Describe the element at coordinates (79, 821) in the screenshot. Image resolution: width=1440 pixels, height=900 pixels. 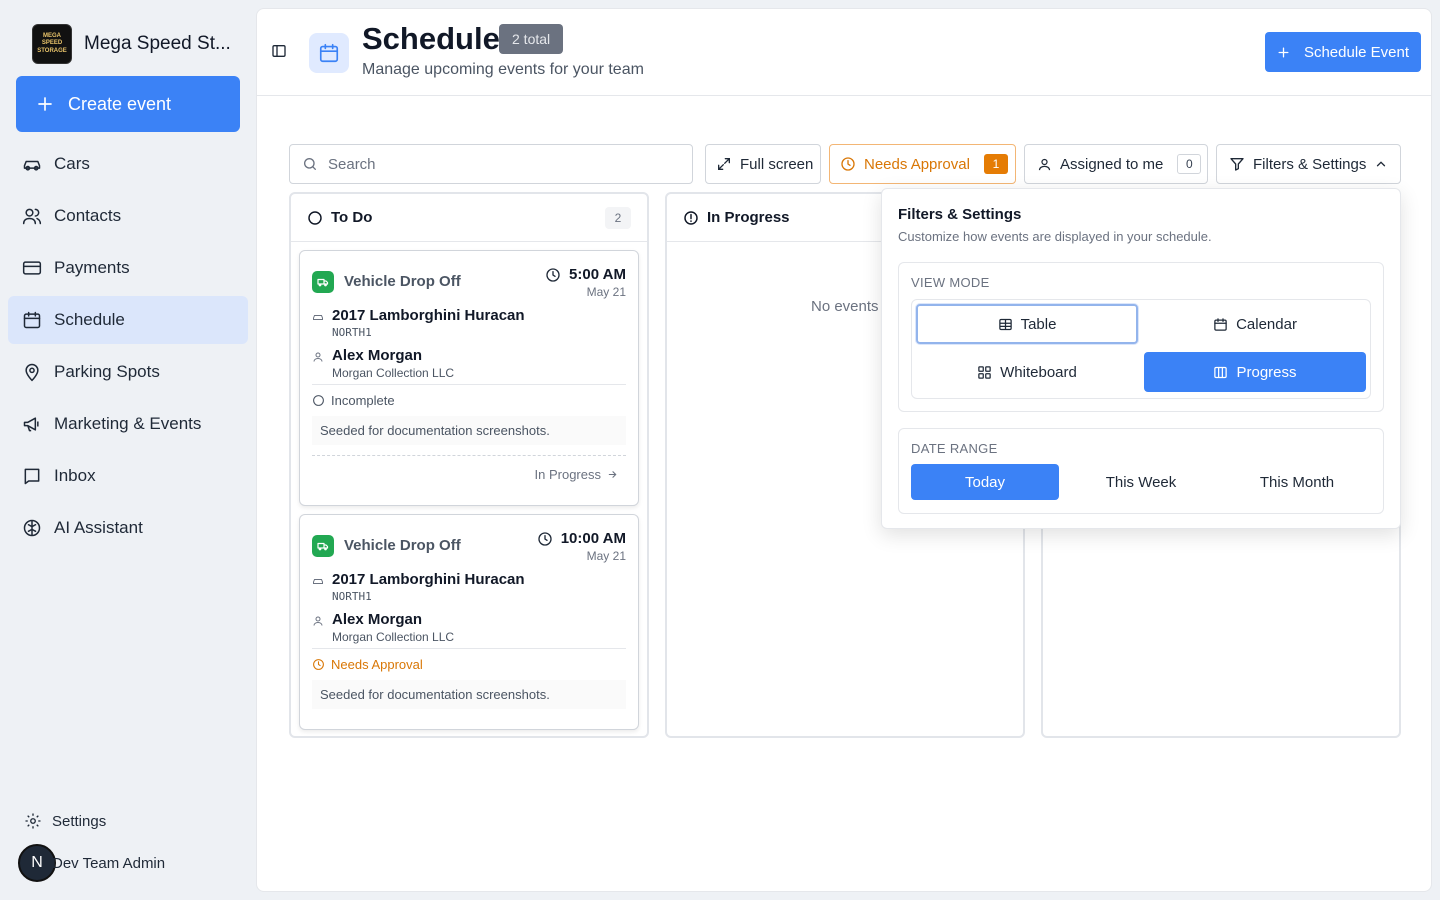
I see `settings-label: Settings` at that location.